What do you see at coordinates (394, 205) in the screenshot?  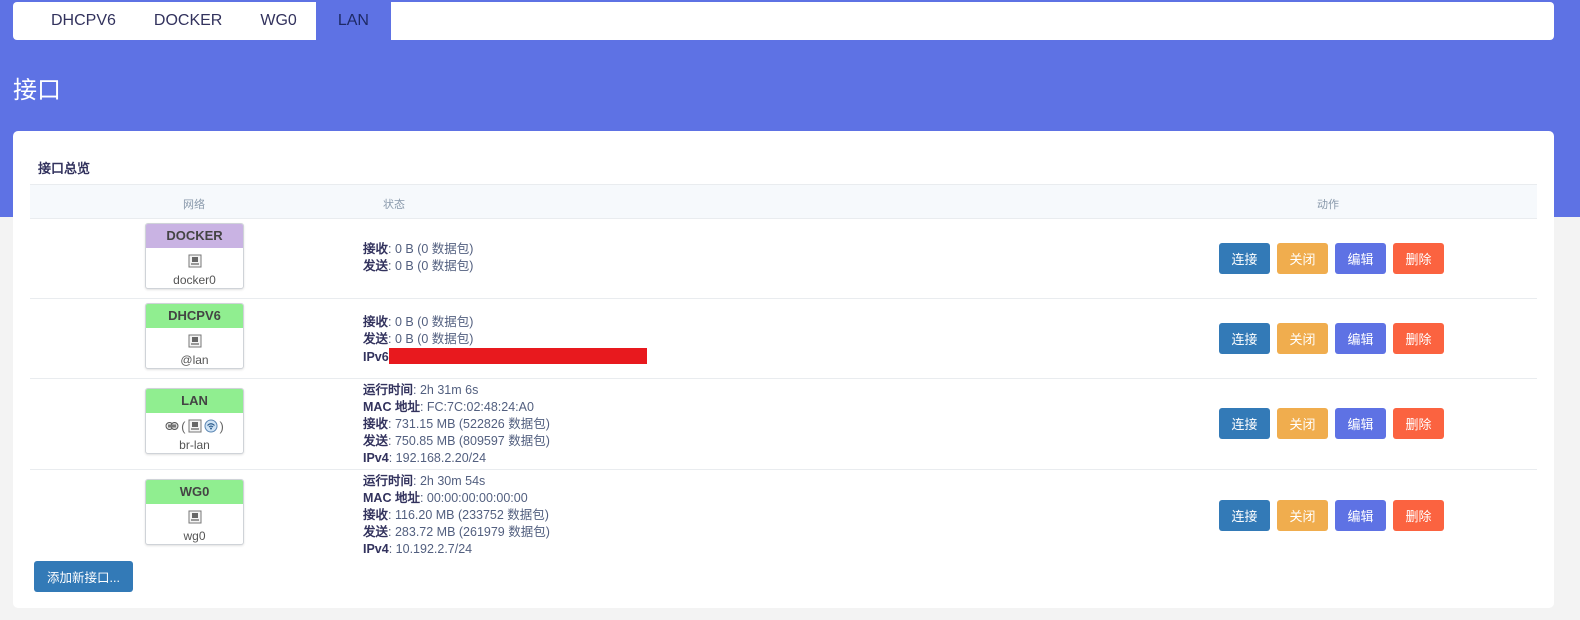 I see `header-status: 状态` at bounding box center [394, 205].